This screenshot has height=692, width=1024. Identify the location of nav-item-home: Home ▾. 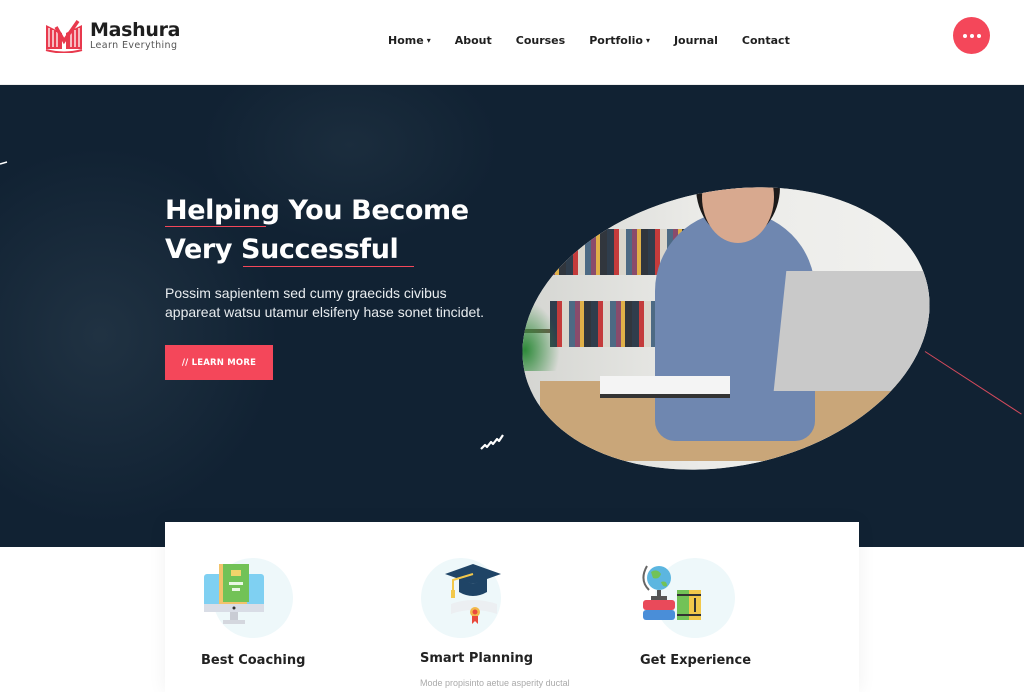
(409, 40).